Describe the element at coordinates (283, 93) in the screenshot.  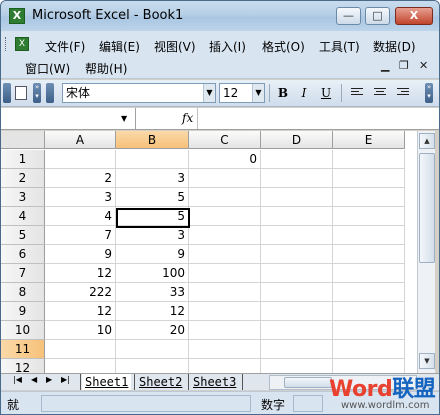
I see `bold-button: B` at that location.